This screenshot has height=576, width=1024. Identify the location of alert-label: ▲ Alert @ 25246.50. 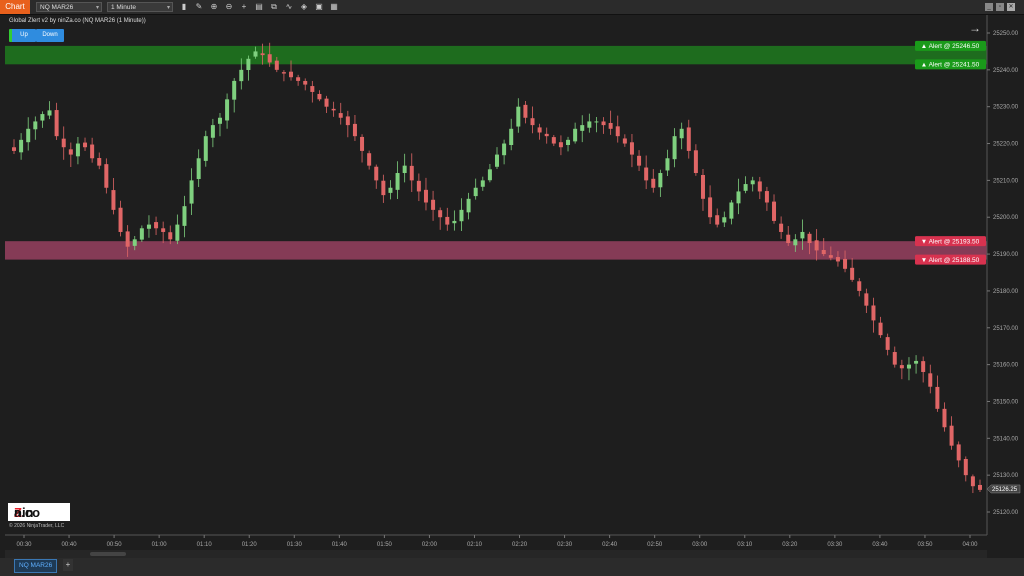
(950, 46).